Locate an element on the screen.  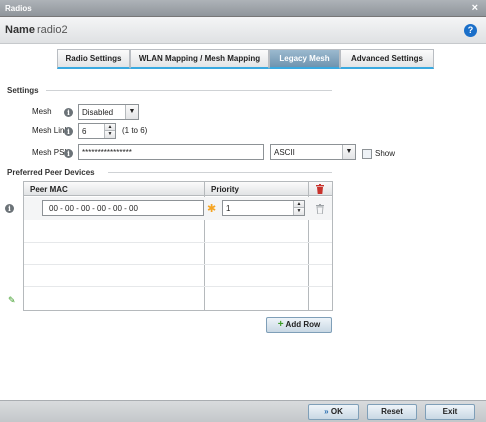
name-value: radio2 is located at coordinates (52, 30).